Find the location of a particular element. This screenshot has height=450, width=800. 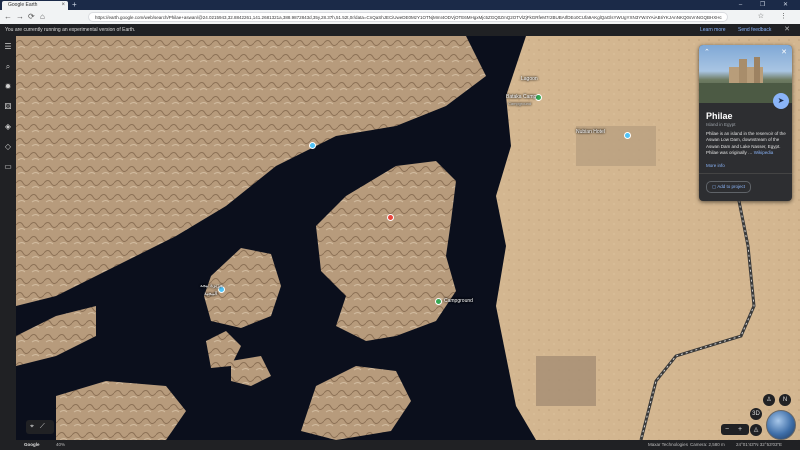

camera-altitude: Camera: 2,580 m is located at coordinates (707, 444).